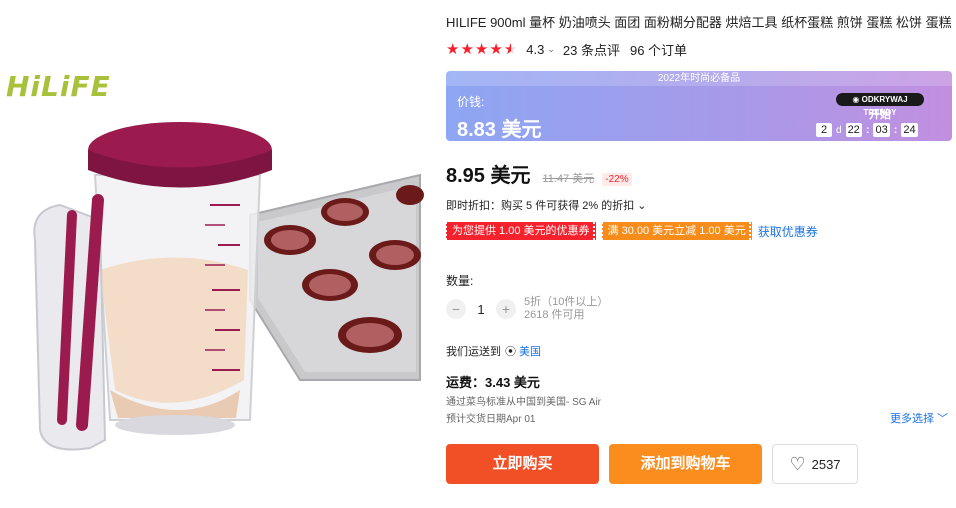  I want to click on delivery-eta: 预计交货日期Apr 01, so click(491, 419).